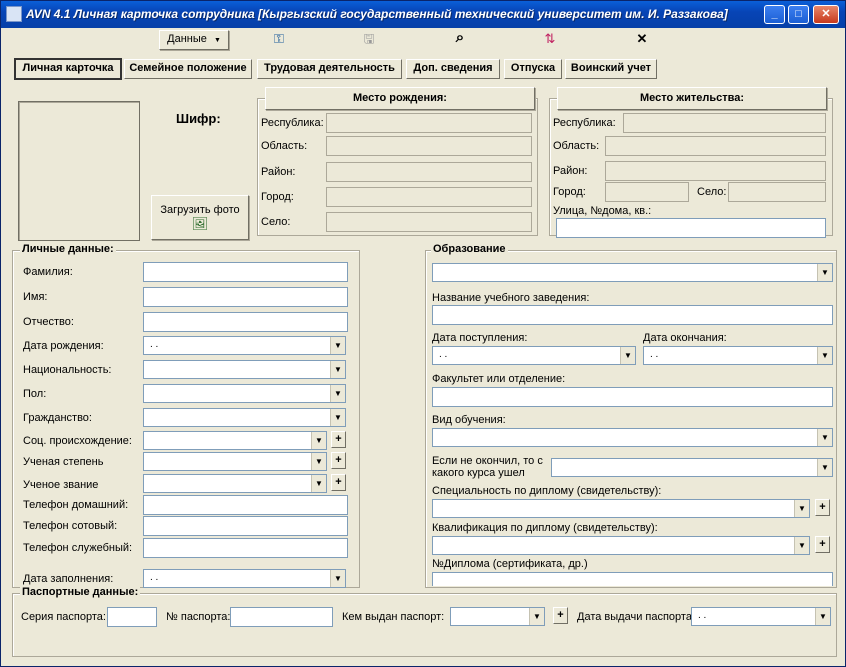  Describe the element at coordinates (194, 40) in the screenshot. I see `data-menu-button: Данные ▼` at that location.